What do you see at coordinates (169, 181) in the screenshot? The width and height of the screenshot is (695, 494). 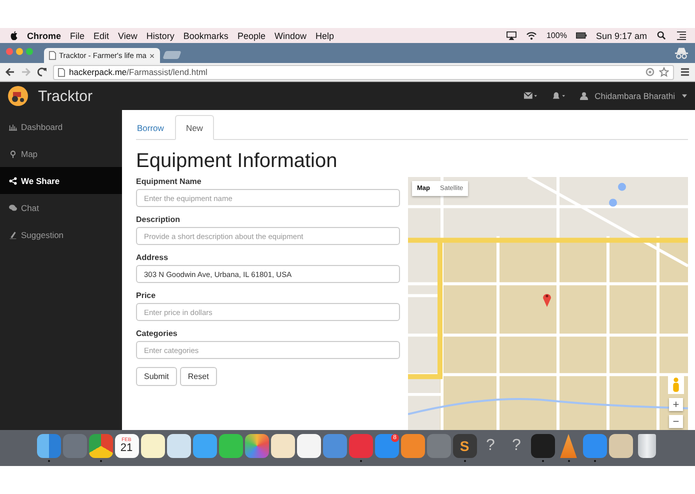 I see `field-label: Equipment Name` at bounding box center [169, 181].